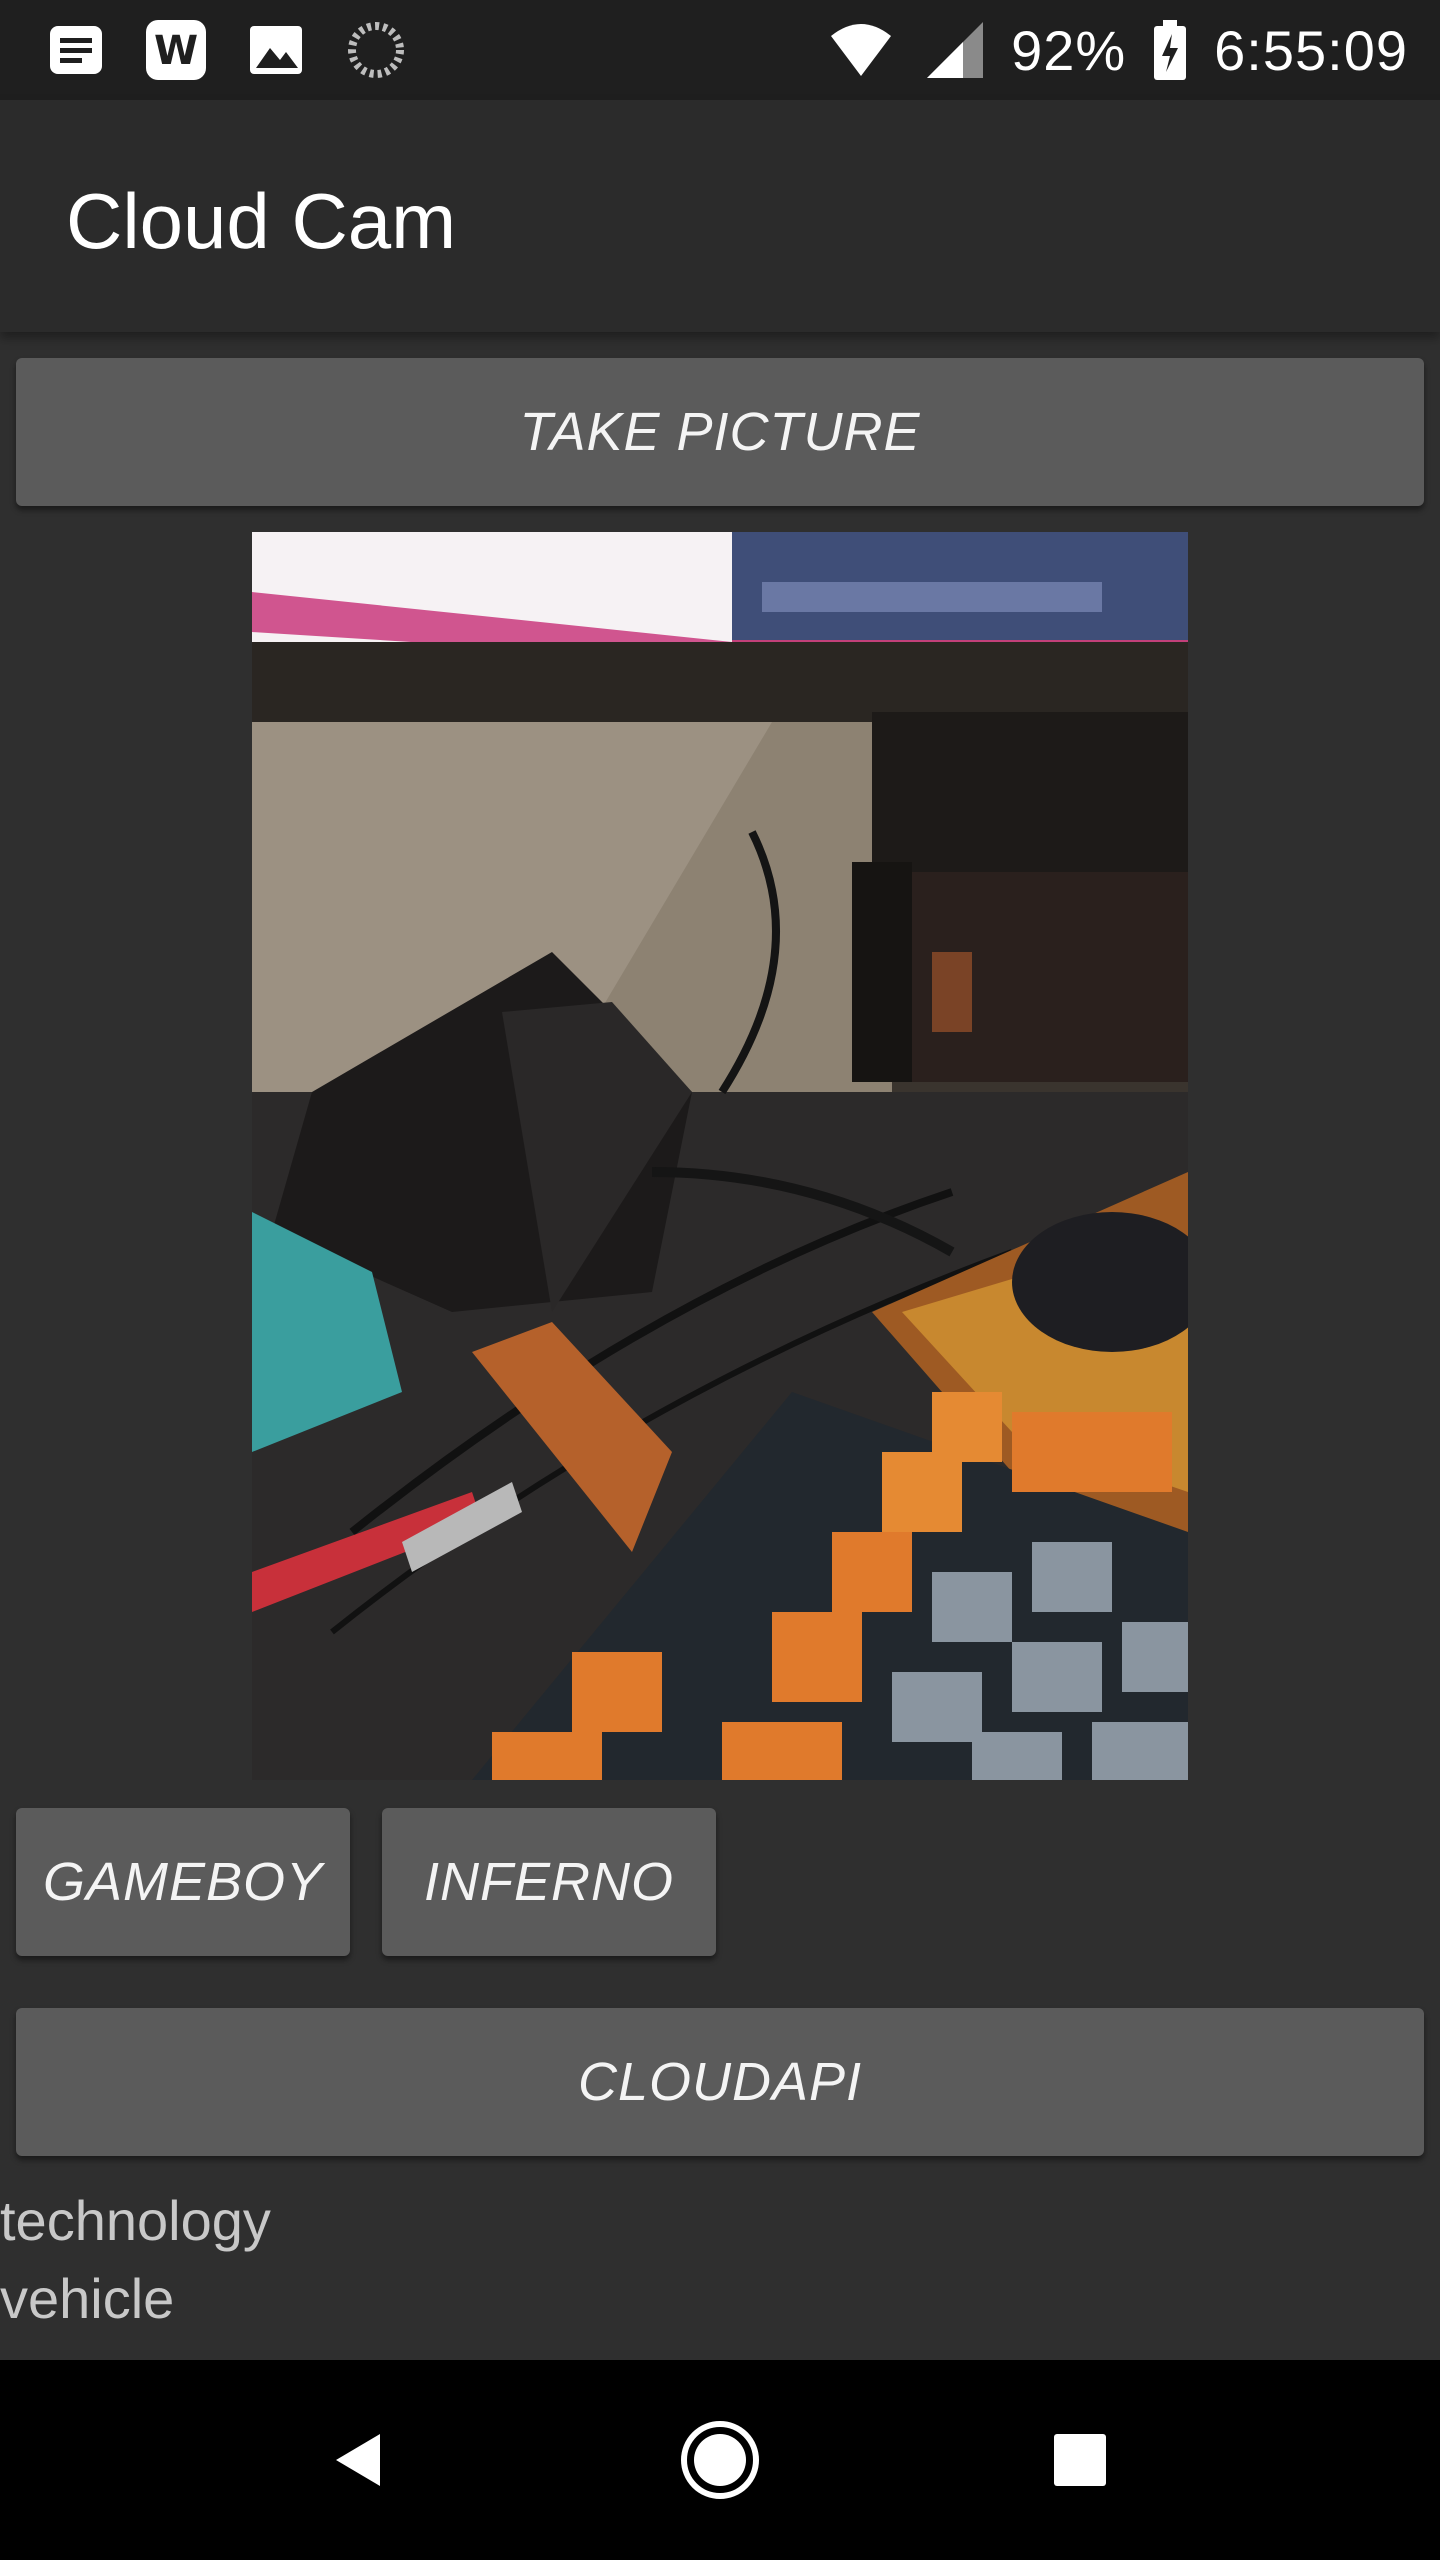  I want to click on take-picture-button: TAKE PICTURE, so click(720, 432).